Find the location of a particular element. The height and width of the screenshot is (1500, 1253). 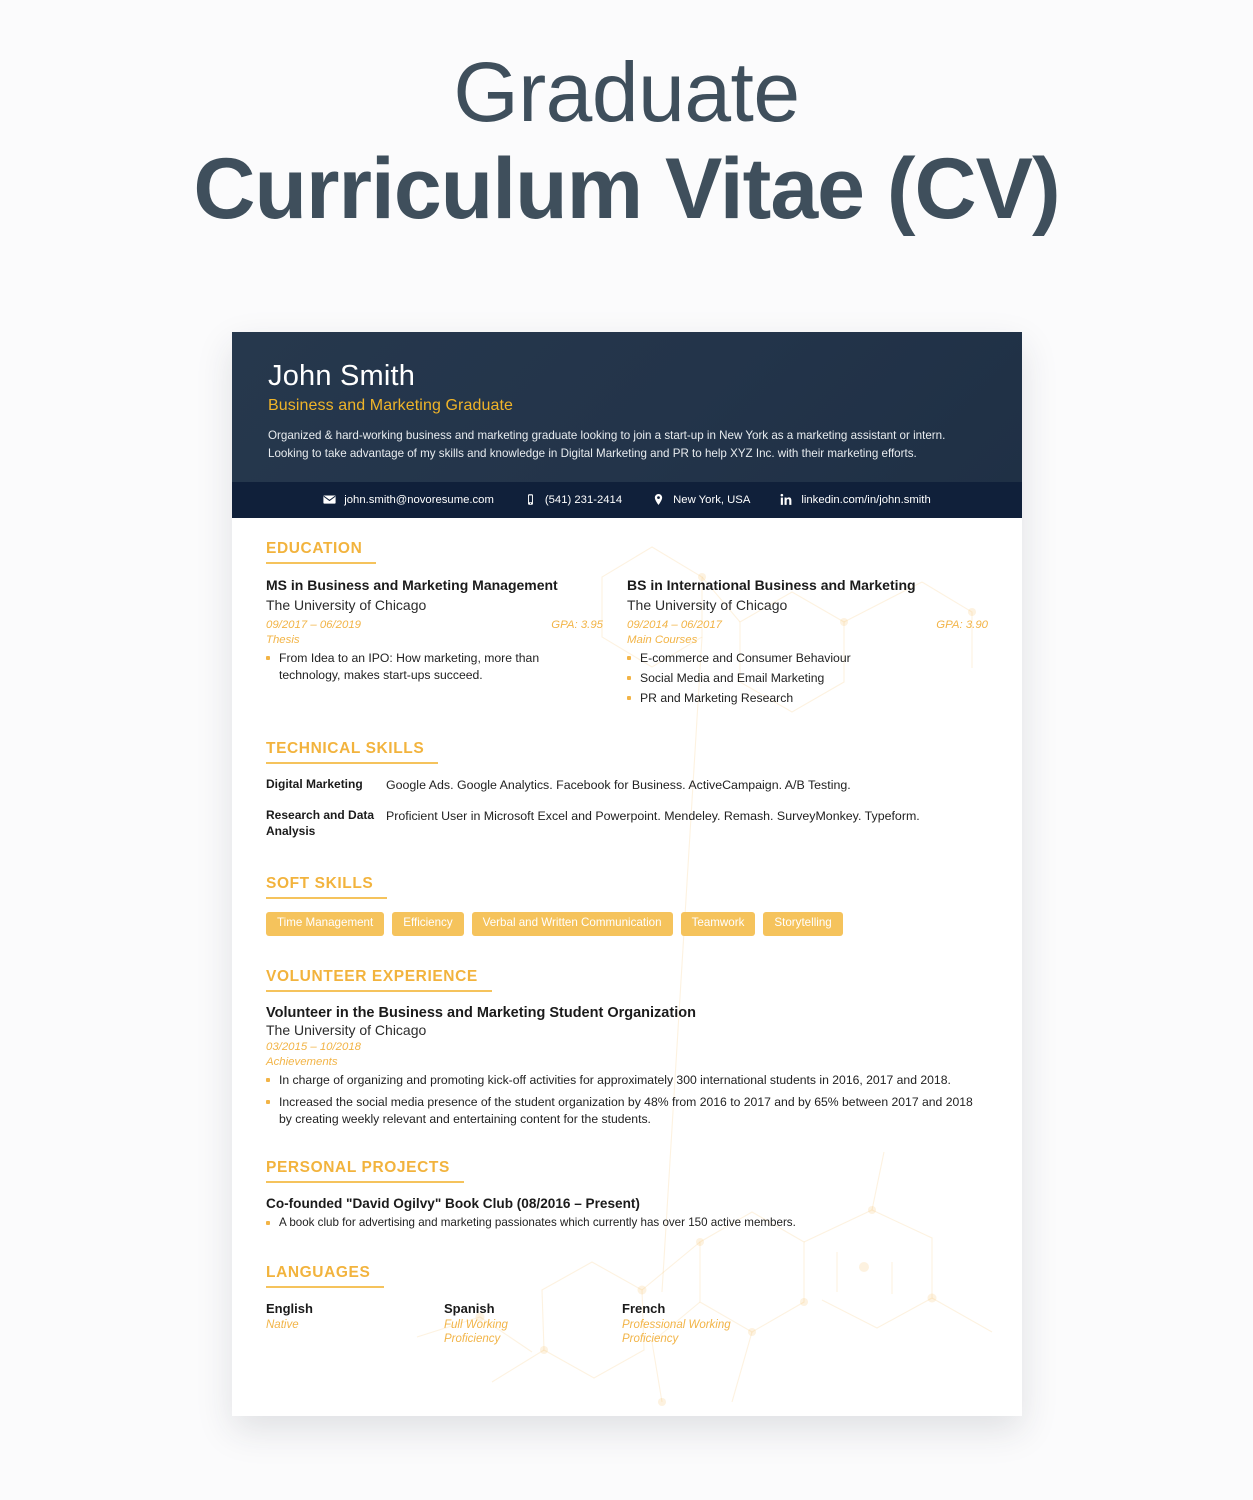

contact-phone: (541) 231-2414 is located at coordinates (573, 499).